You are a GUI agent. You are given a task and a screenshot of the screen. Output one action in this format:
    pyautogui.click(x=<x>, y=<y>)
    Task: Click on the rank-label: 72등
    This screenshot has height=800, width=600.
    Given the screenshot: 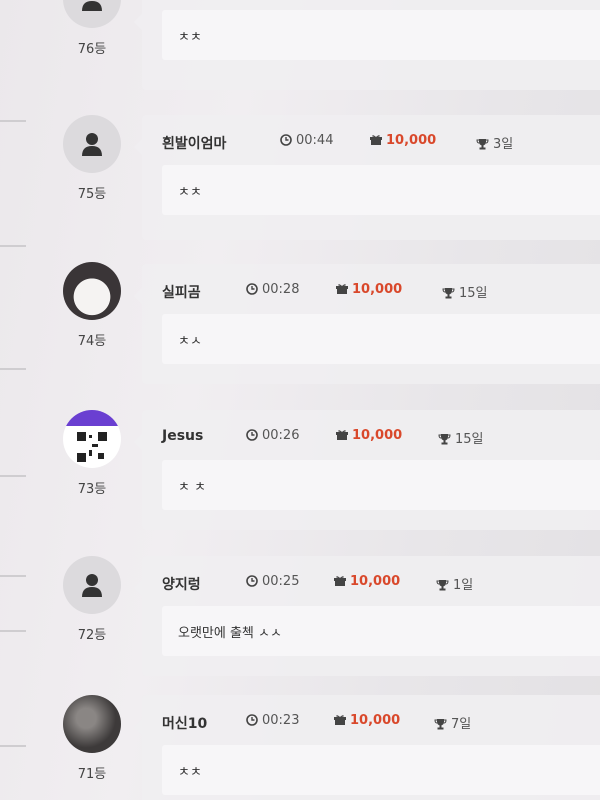 What is the action you would take?
    pyautogui.click(x=92, y=635)
    